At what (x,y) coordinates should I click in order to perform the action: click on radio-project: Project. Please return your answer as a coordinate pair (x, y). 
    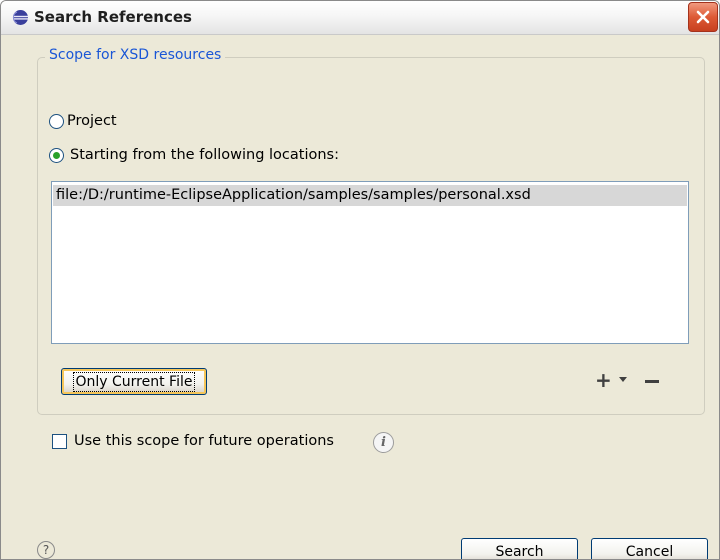
    Looking at the image, I should click on (83, 121).